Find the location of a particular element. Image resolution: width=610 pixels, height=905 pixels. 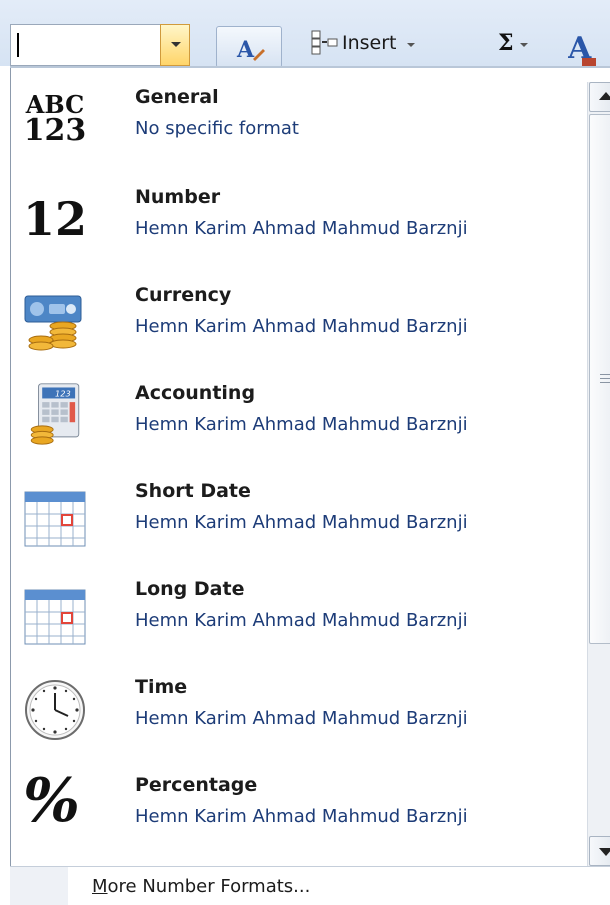

format-item-currency: Currency Hemn Karim Ahmad Mahmud Barznji is located at coordinates (294, 329).